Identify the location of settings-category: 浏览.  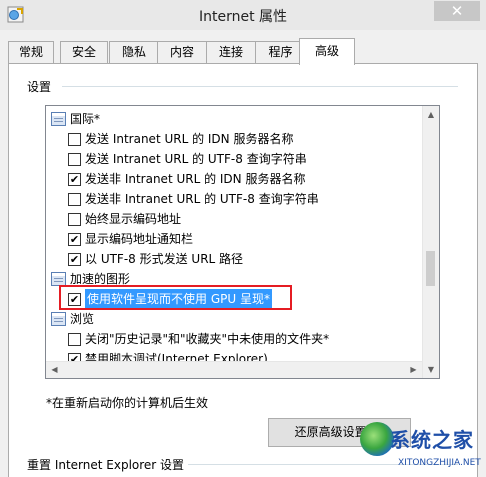
(234, 319).